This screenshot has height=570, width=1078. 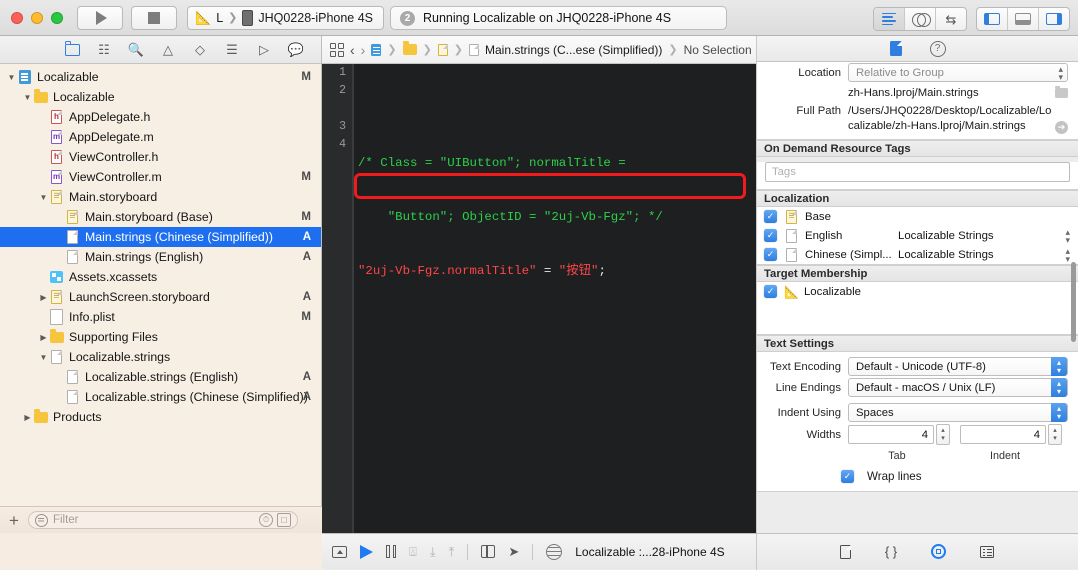 What do you see at coordinates (352, 50) in the screenshot?
I see `go-back-button: ‹` at bounding box center [352, 50].